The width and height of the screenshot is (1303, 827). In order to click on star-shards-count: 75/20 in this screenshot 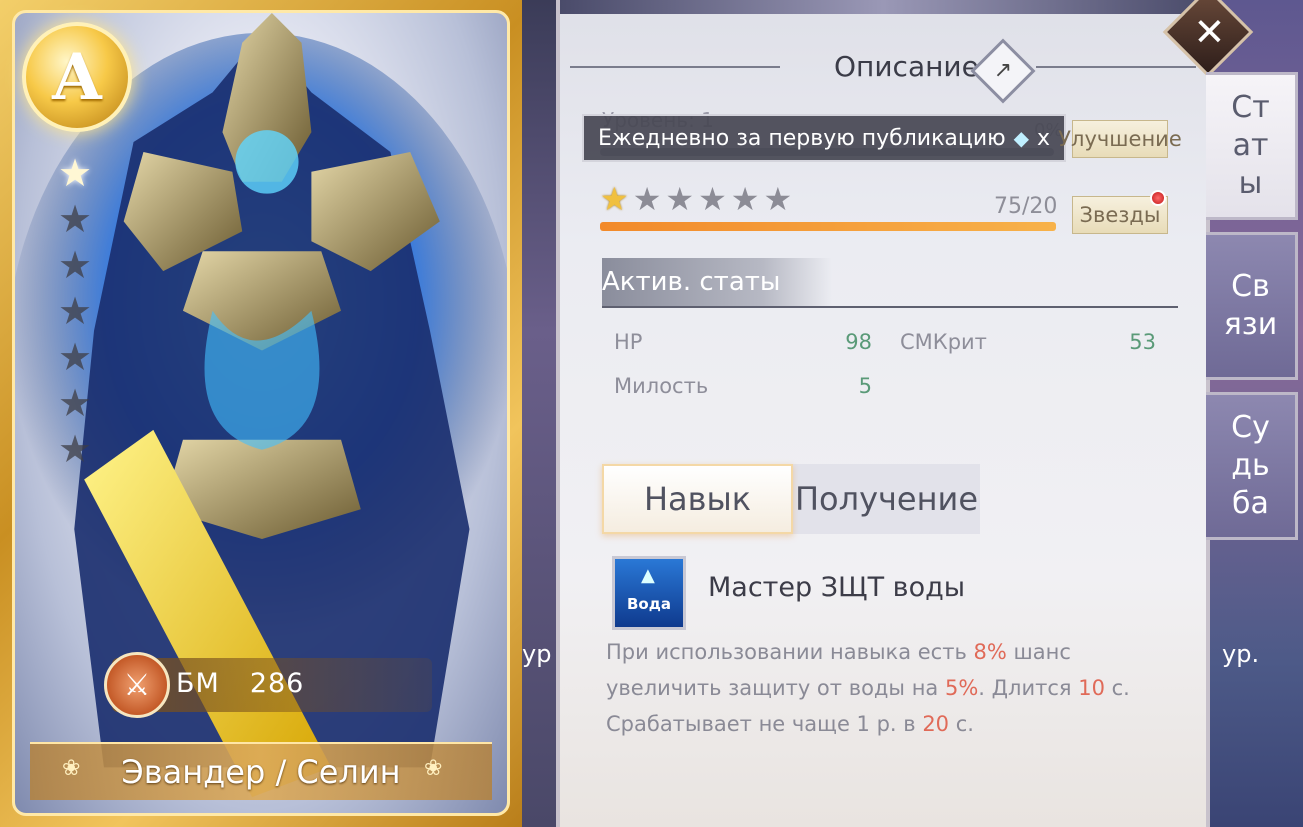, I will do `click(1026, 206)`.